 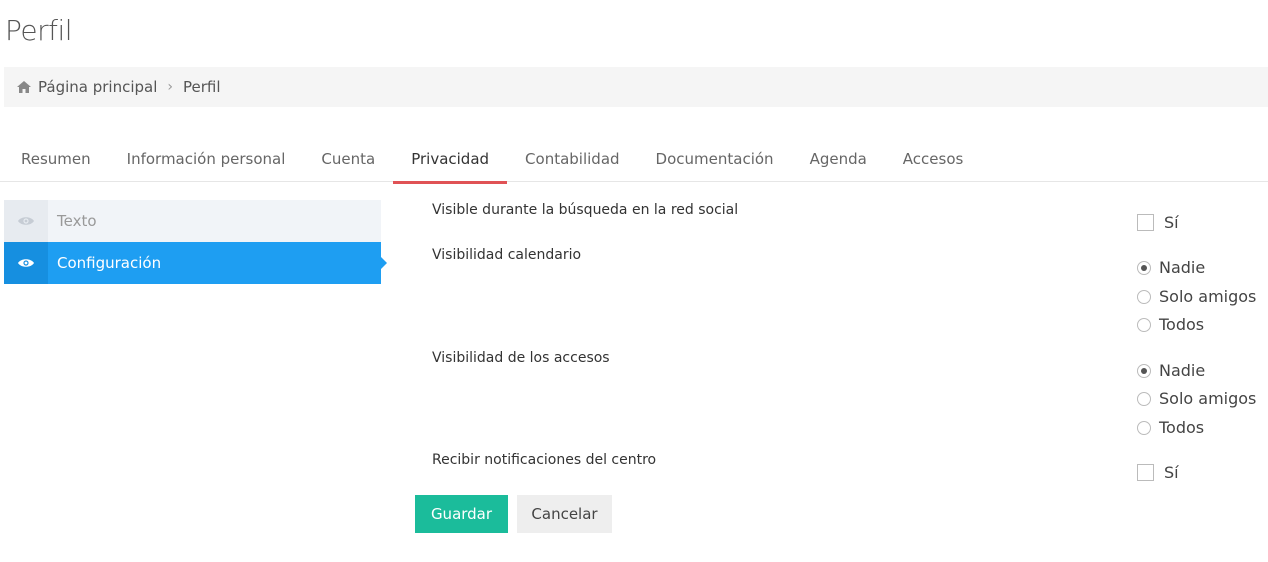 I want to click on sidebar-item-configuracion: Configuración, so click(x=195, y=263).